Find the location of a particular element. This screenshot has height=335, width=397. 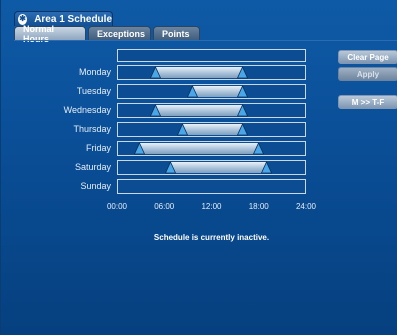

day-label: Monday is located at coordinates (94, 72).